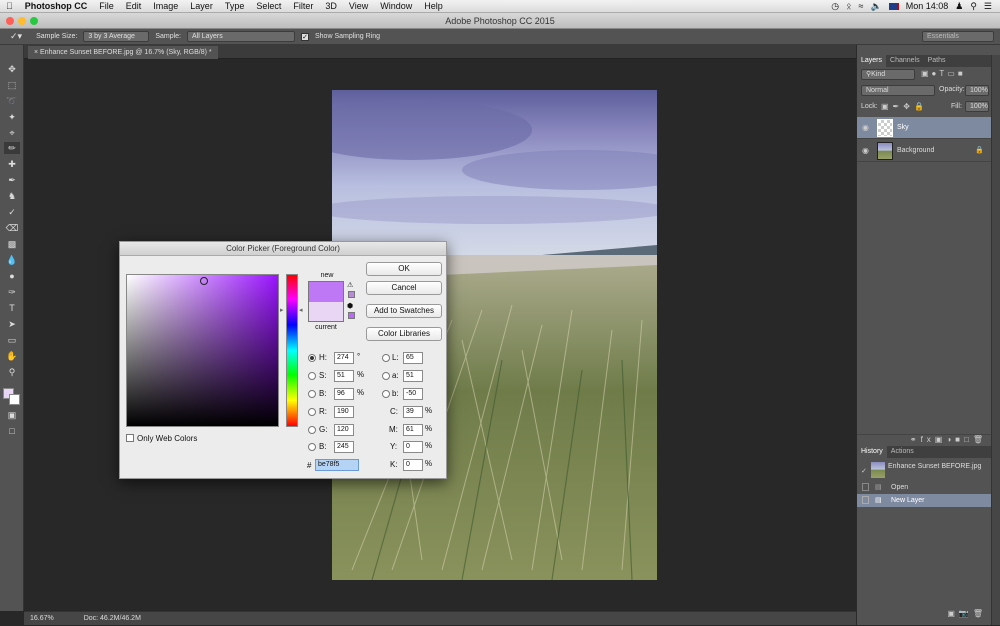  I want to click on layers-panel-footer-icons: ⚭fx▣◑■□🗑, so click(924, 440).